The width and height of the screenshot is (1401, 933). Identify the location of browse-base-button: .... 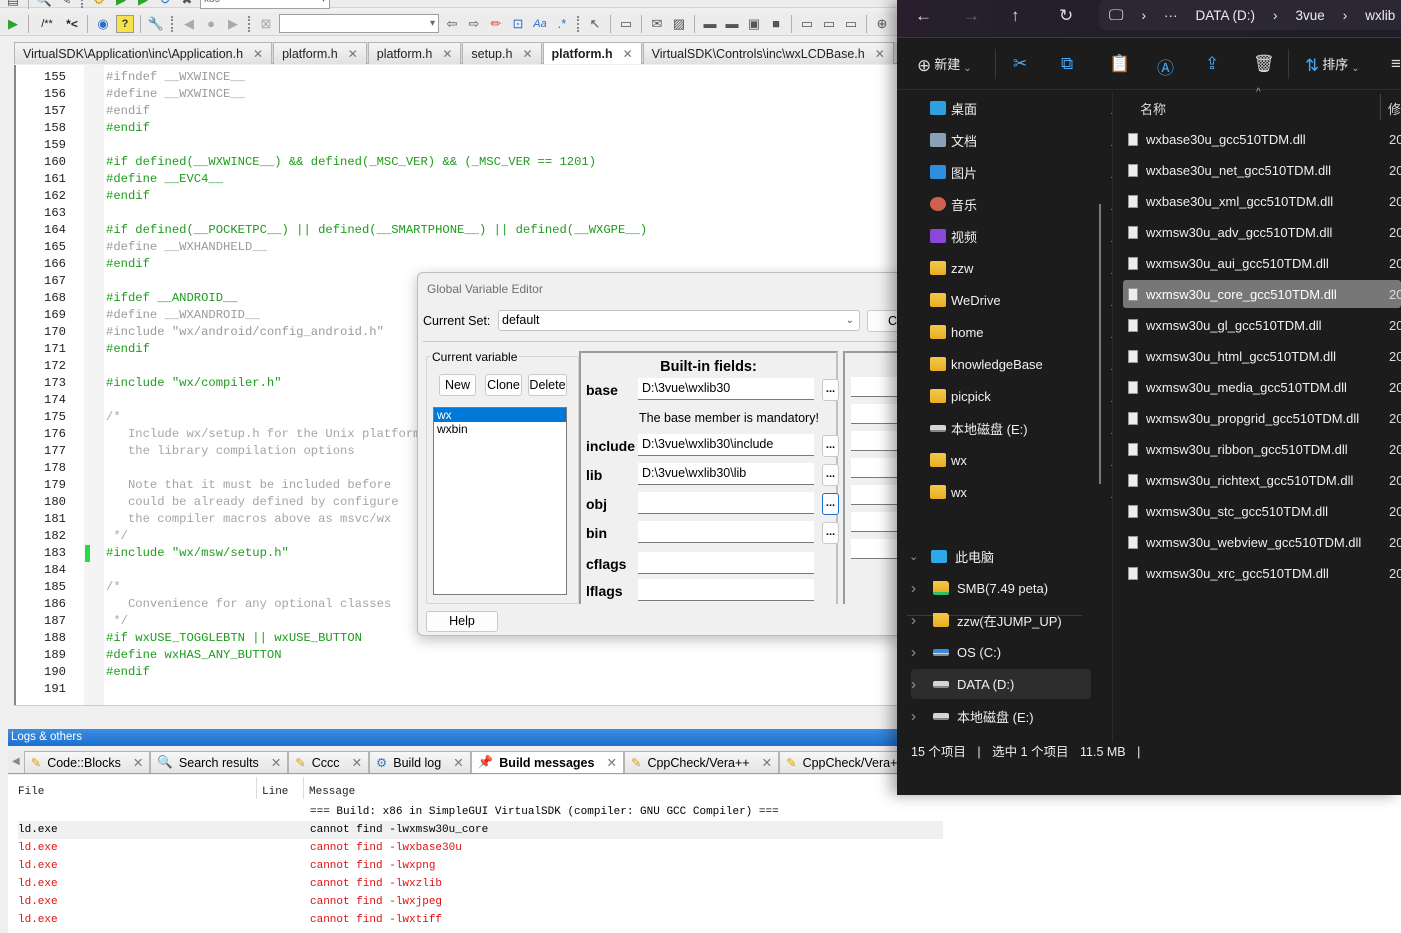
(830, 390).